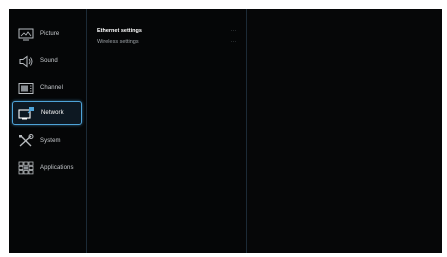  I want to click on submenu-item-label: Ethernet settings, so click(119, 30).